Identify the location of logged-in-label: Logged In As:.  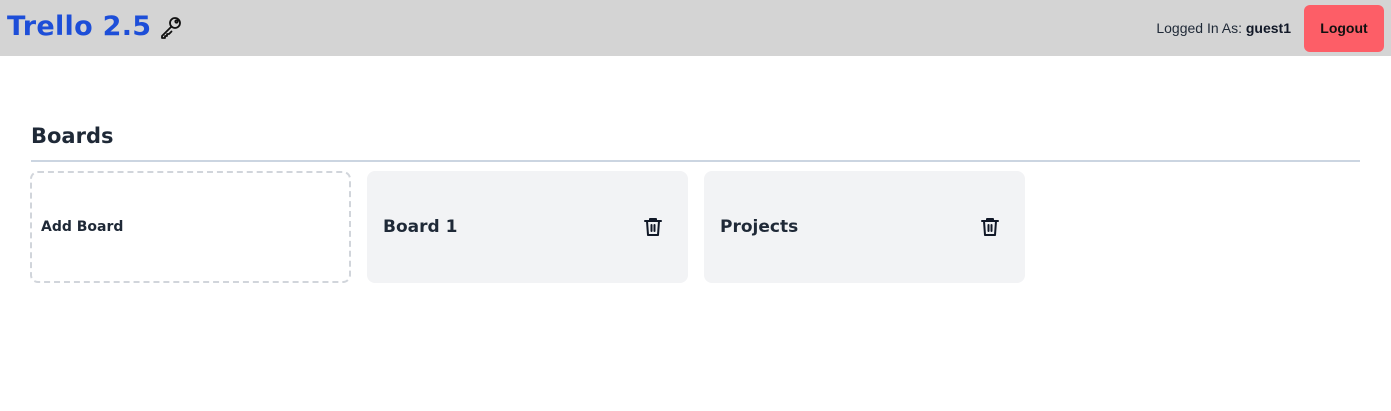
(1199, 28).